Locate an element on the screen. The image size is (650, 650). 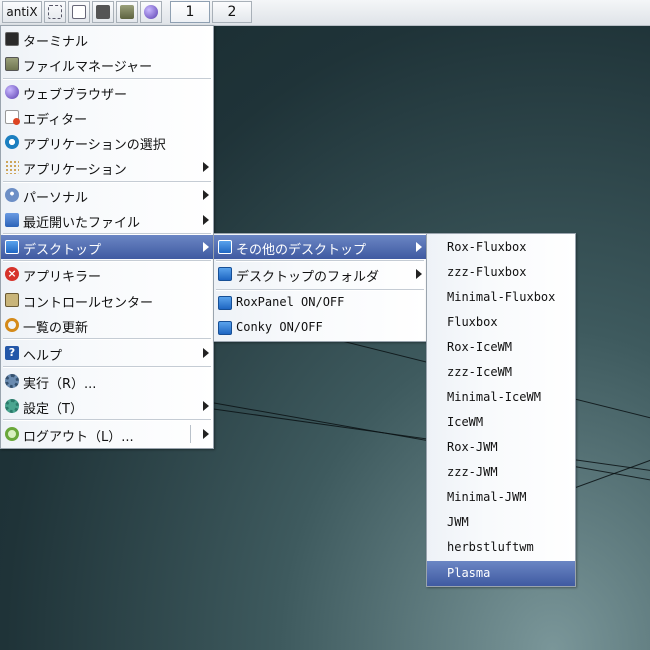
wm-item: Fluxbox is located at coordinates (501, 322).